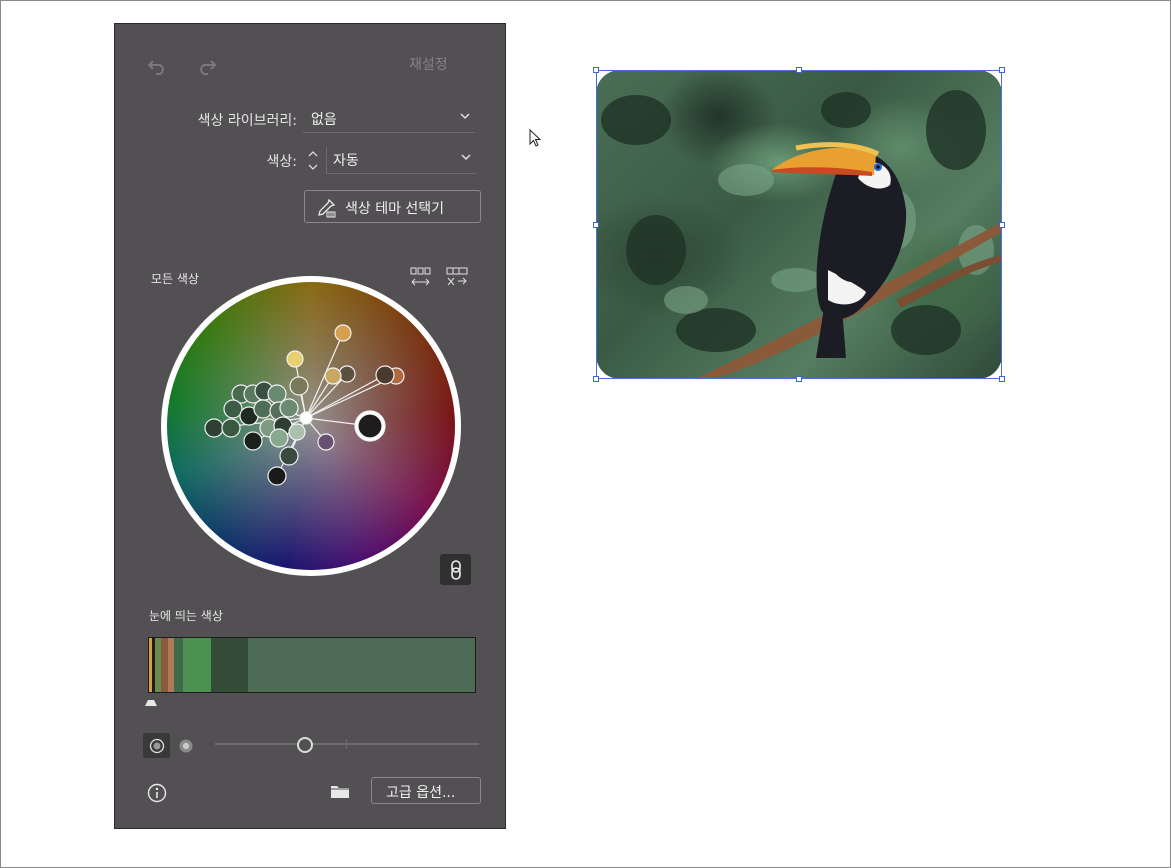  I want to click on color-library-dropdown: 없음, so click(389, 119).